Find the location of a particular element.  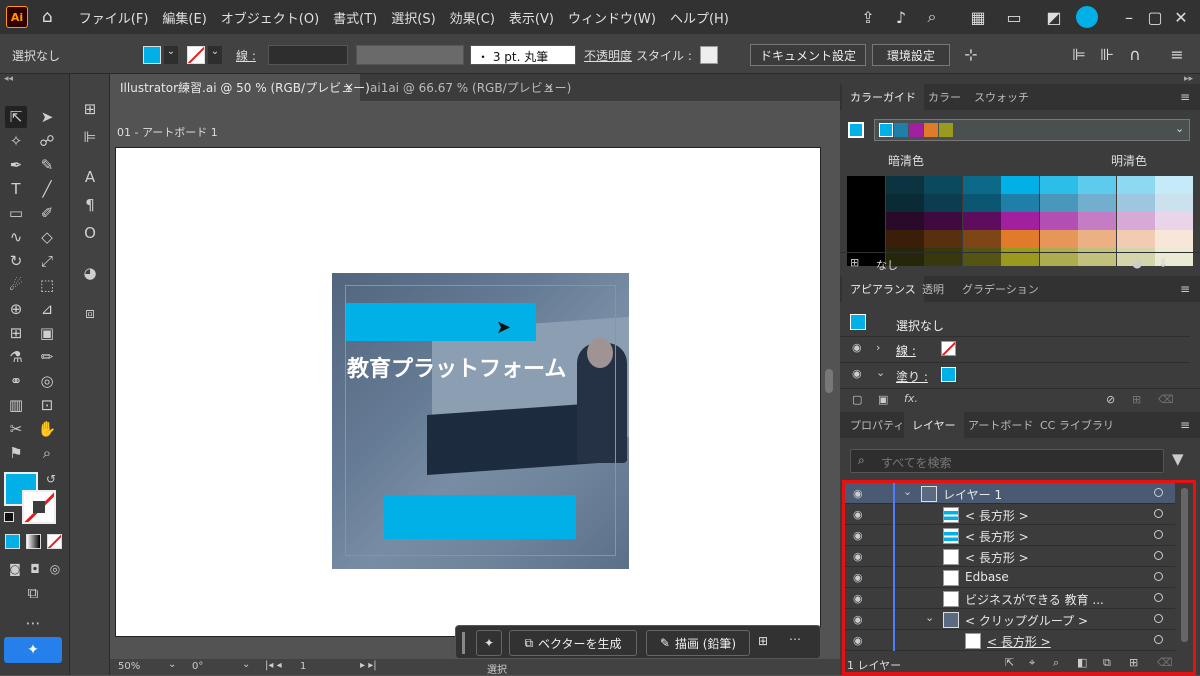

arrange-icon: ▦ is located at coordinates (978, 17).